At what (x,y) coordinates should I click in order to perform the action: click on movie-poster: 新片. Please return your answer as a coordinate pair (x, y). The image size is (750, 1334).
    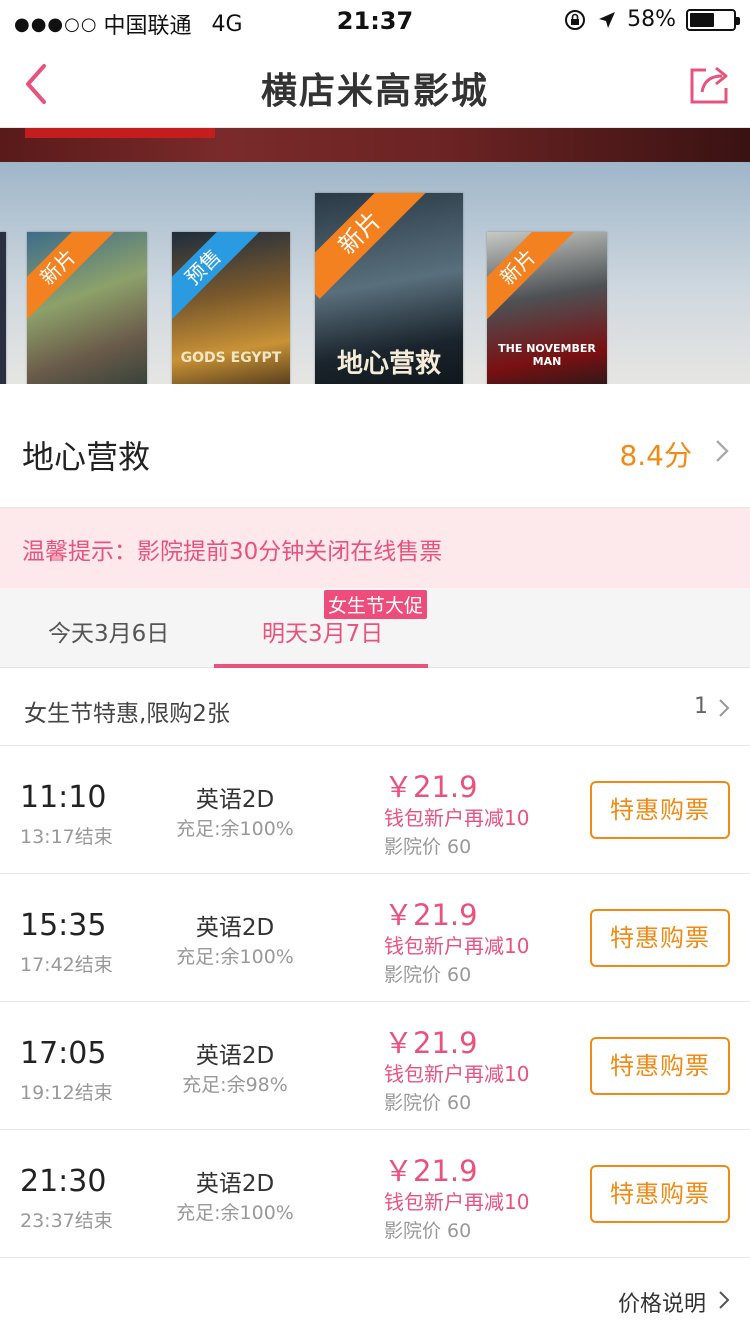
    Looking at the image, I should click on (87, 314).